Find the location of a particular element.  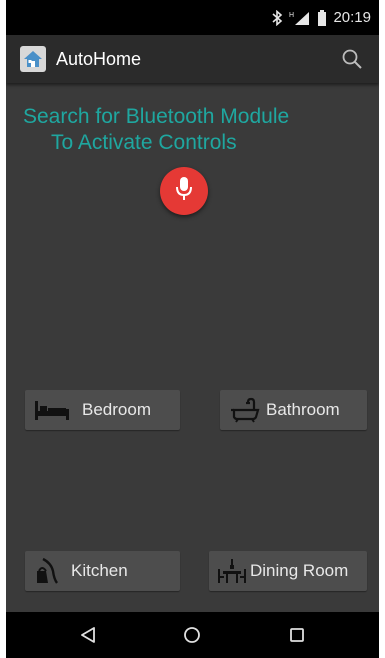

dining-room-button: Dining Room is located at coordinates (288, 571).